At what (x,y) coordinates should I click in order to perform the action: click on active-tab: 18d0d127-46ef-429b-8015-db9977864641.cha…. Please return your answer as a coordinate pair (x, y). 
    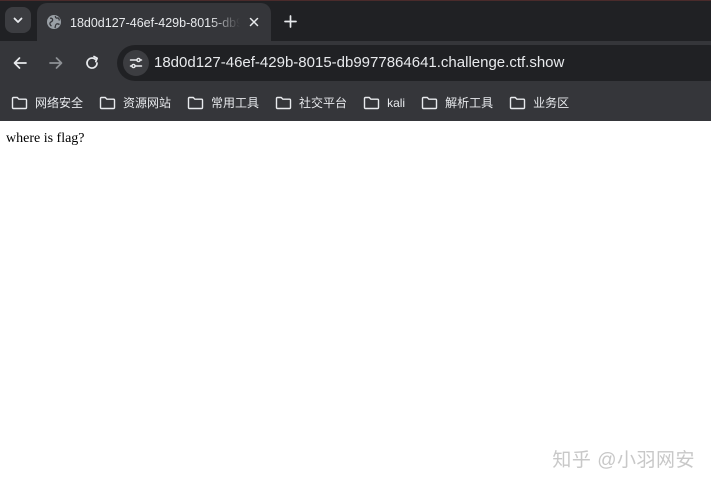
    Looking at the image, I should click on (154, 22).